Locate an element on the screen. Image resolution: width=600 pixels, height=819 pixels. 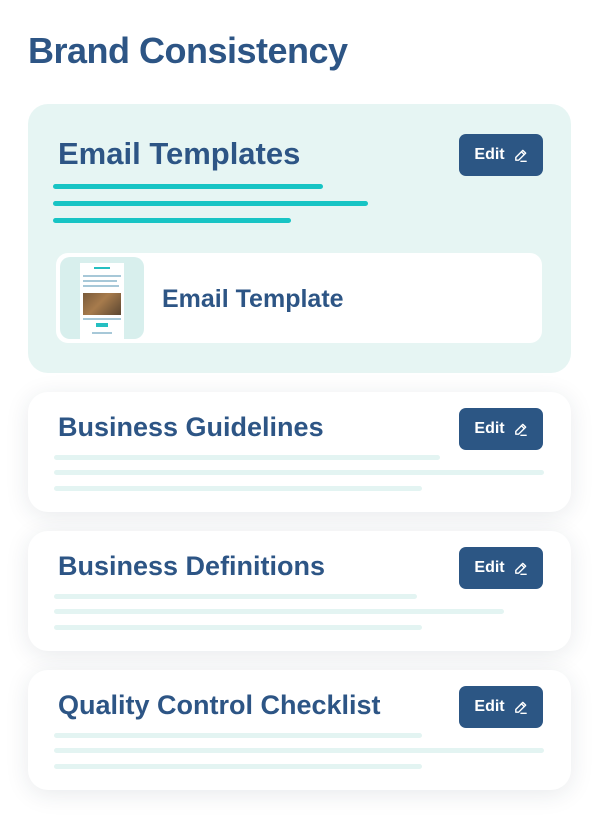
card-business-guidelines: Business Guidelines Edit is located at coordinates (299, 452).